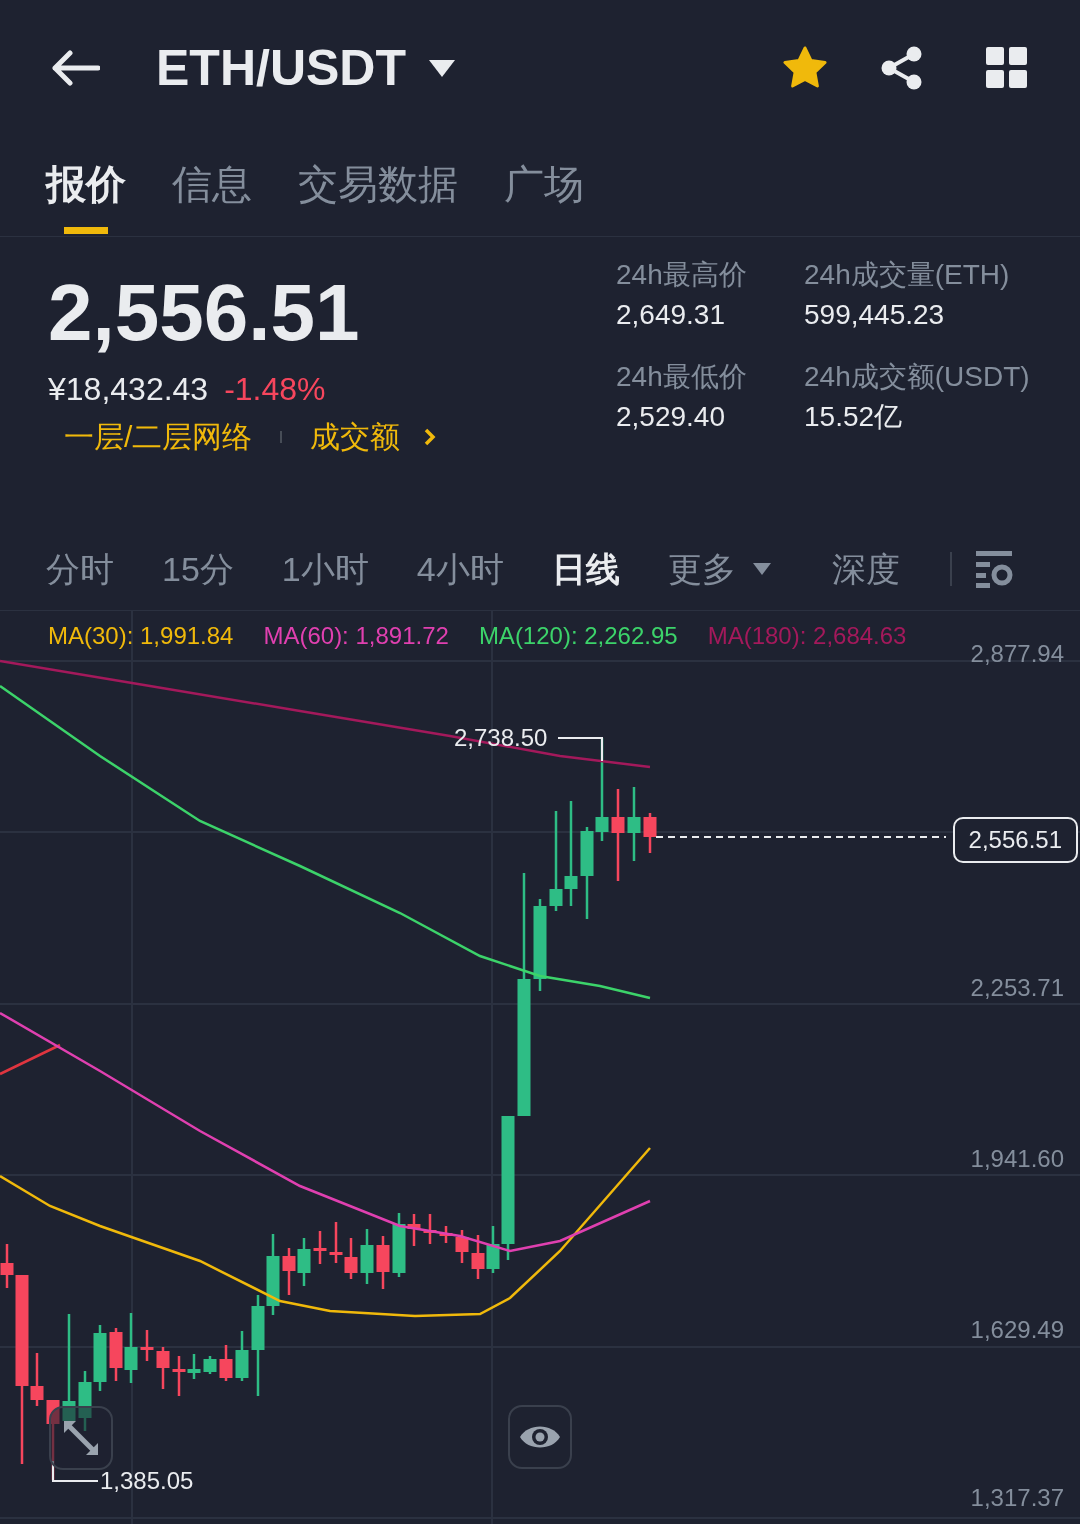 This screenshot has width=1080, height=1524. I want to click on ma-legend: MA(30): 1,991.84, so click(141, 636).